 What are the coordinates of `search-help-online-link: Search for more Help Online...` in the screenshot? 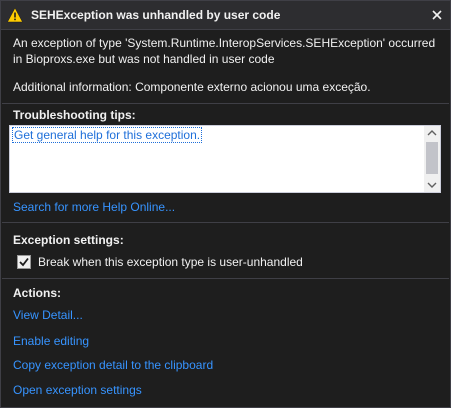 It's located at (94, 207).